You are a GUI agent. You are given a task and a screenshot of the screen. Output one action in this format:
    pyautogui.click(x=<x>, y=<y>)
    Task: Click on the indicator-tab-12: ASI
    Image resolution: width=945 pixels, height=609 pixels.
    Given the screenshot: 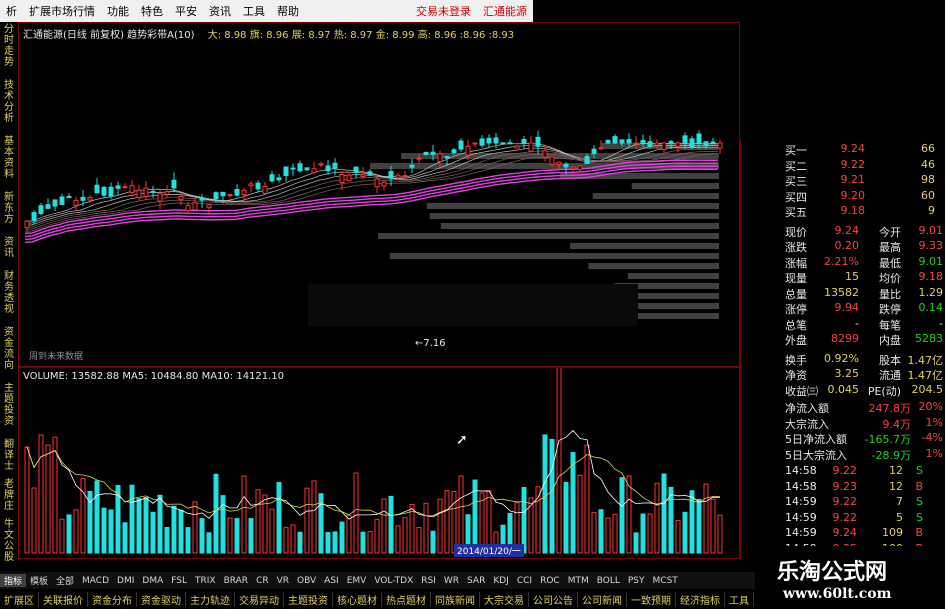 What is the action you would take?
    pyautogui.click(x=331, y=581)
    